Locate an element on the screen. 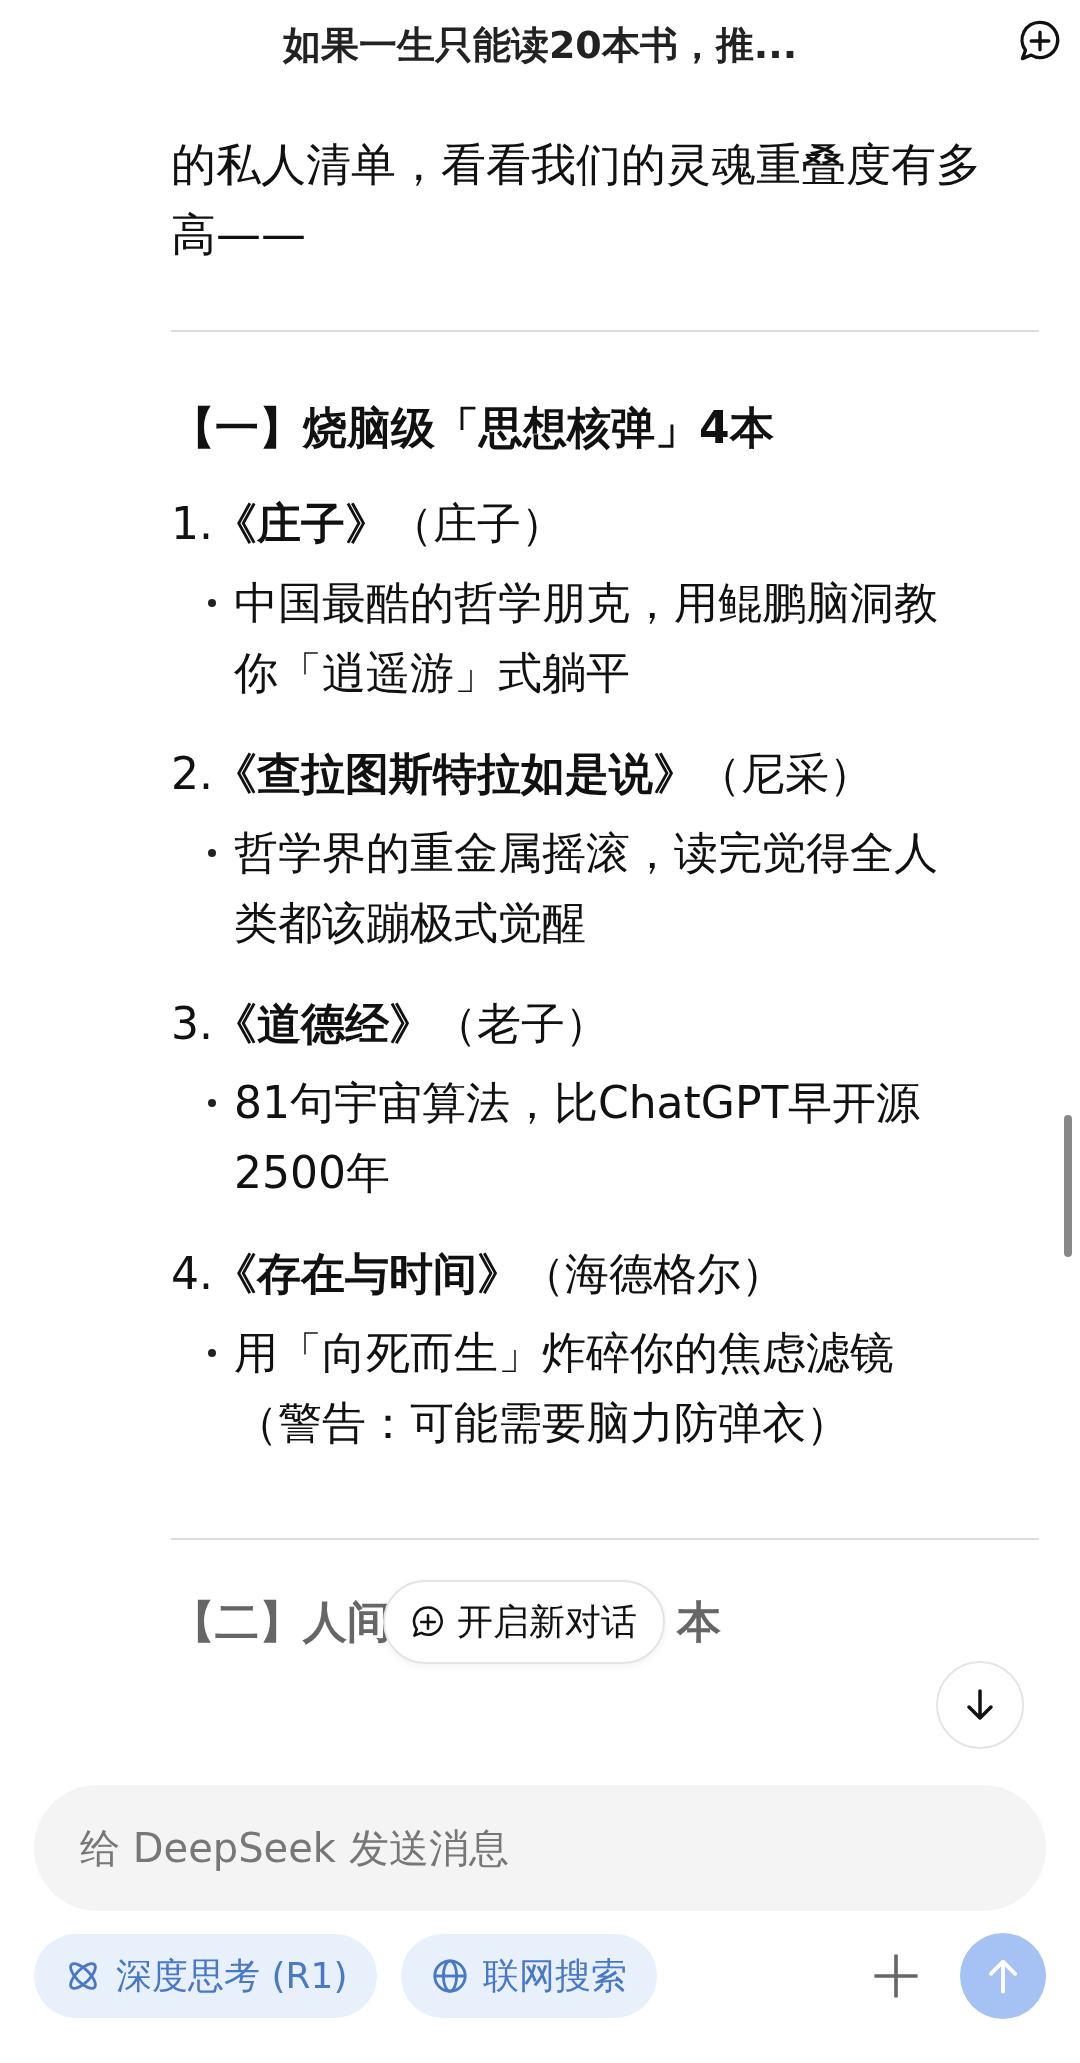 This screenshot has width=1080, height=2063. scrollbar is located at coordinates (1068, 1186).